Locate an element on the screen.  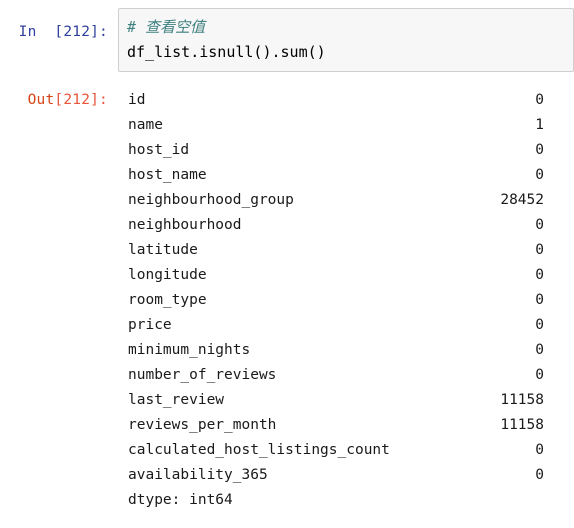
output-prompt: Out[212]: is located at coordinates (54, 100).